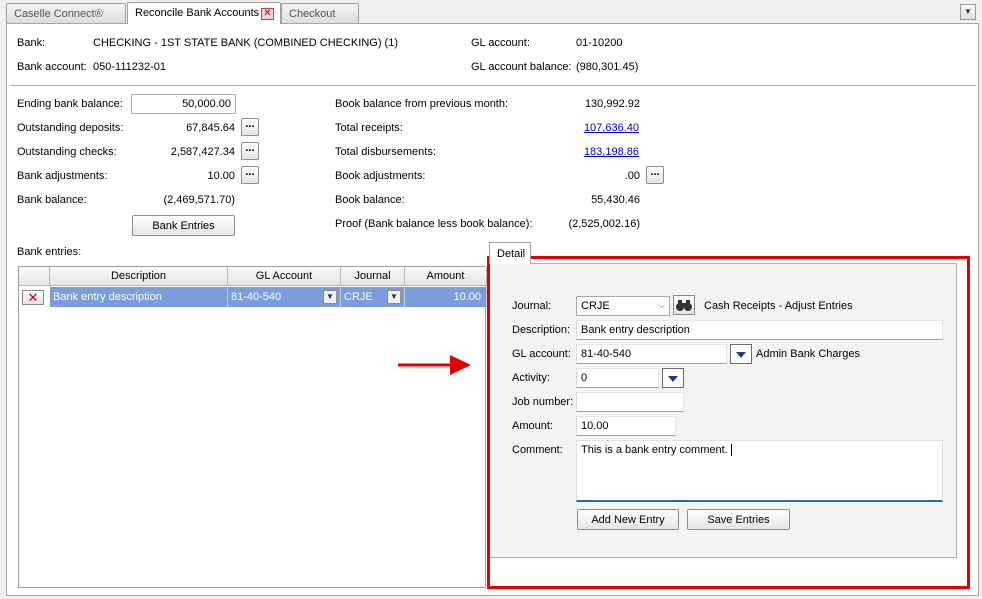 This screenshot has height=599, width=982. Describe the element at coordinates (139, 297) in the screenshot. I see `cell-description: Bank entry description` at that location.